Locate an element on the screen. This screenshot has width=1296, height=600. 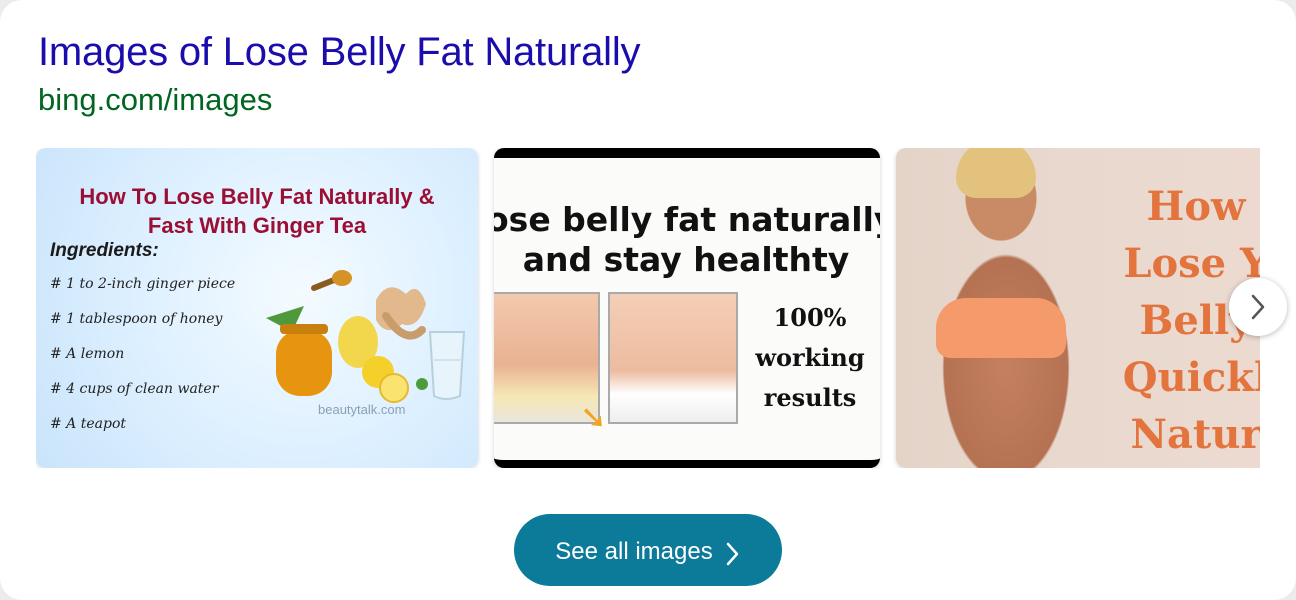
ingredients-label: Ingredients: is located at coordinates (104, 250).